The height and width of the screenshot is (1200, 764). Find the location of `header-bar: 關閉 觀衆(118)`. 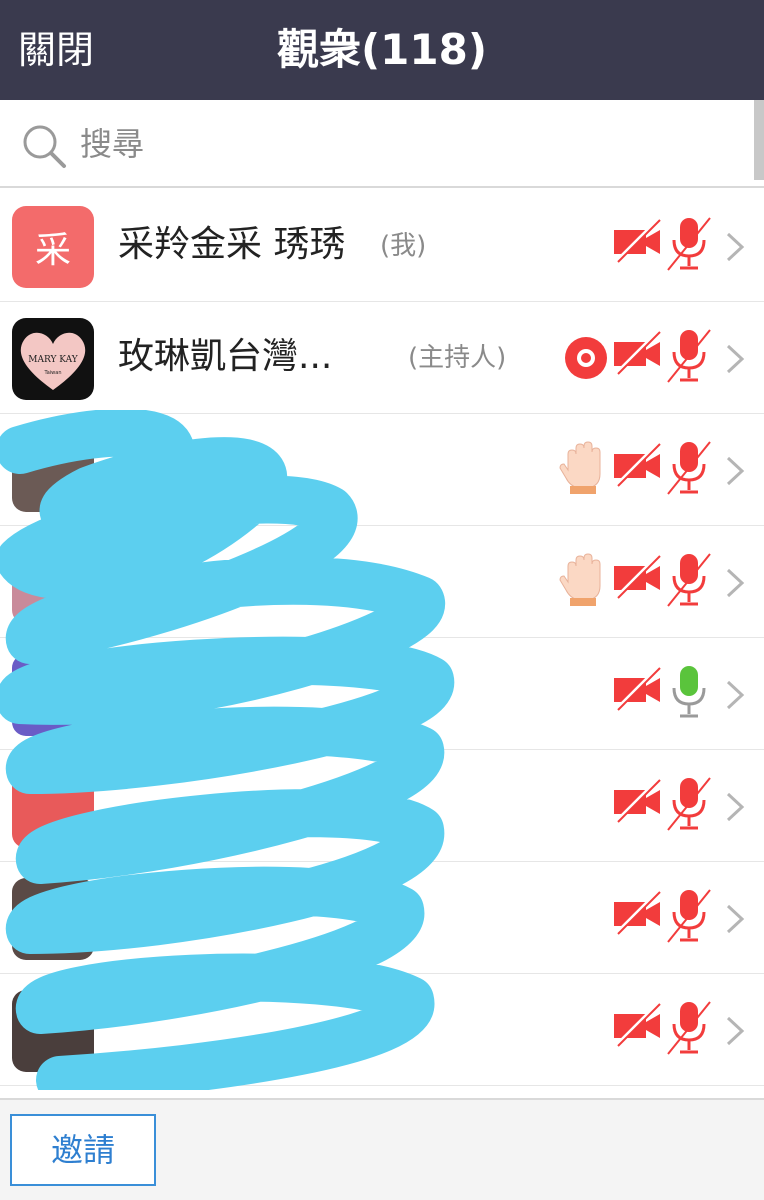

header-bar: 關閉 觀衆(118) is located at coordinates (382, 50).